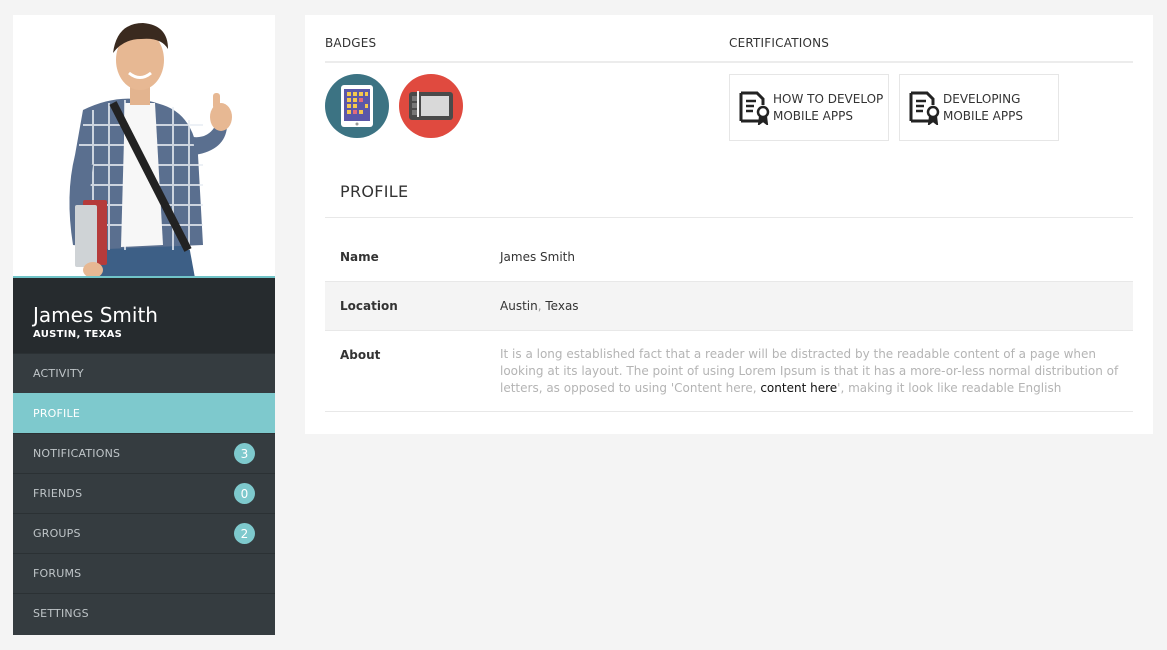  What do you see at coordinates (95, 315) in the screenshot?
I see `user-name: James Smith` at bounding box center [95, 315].